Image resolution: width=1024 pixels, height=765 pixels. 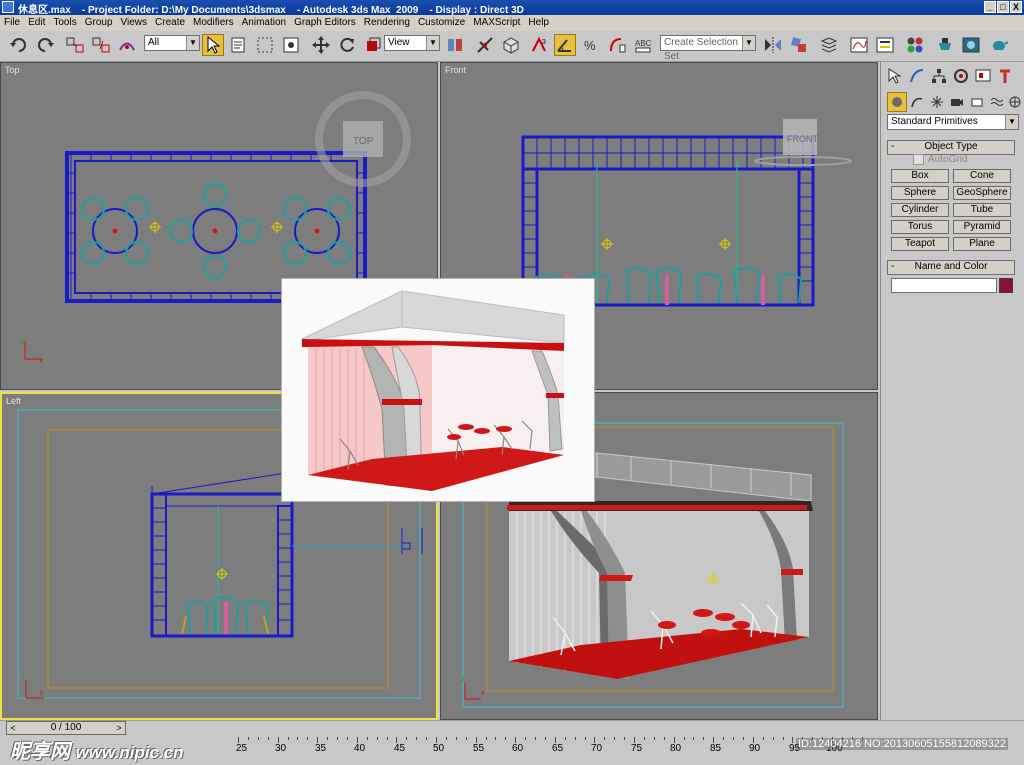 I want to click on app-icon, so click(x=8, y=7).